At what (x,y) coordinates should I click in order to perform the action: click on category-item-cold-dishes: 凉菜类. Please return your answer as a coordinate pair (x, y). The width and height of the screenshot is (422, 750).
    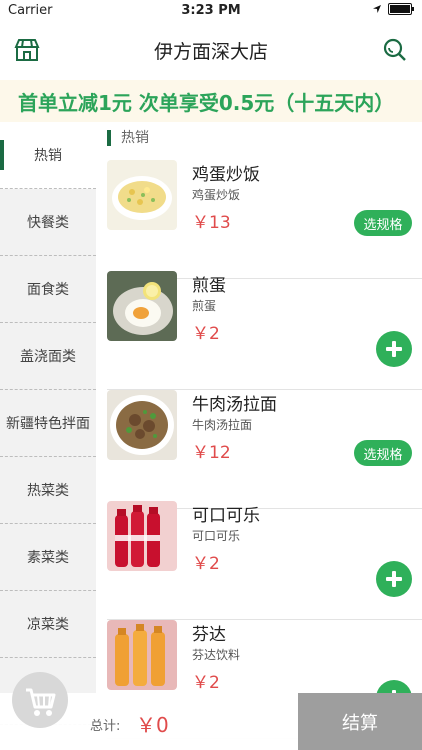
    Looking at the image, I should click on (48, 624).